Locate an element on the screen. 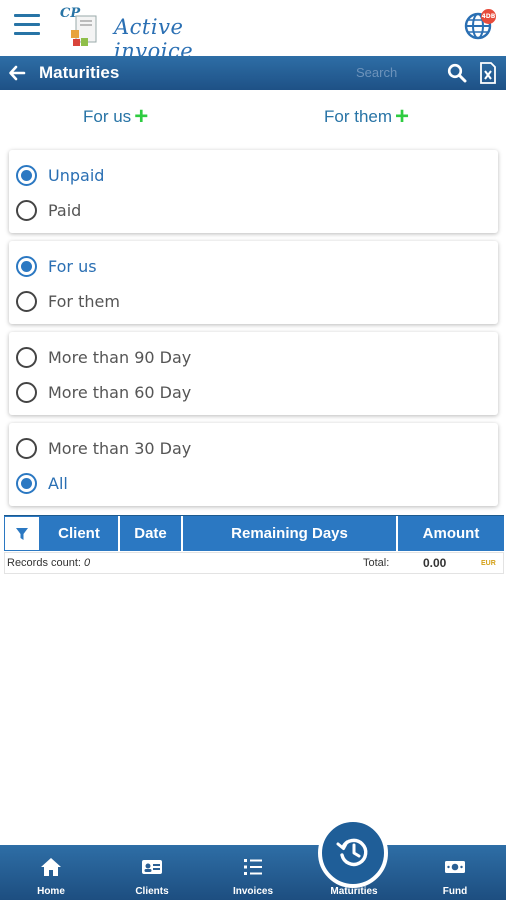  id-card-icon is located at coordinates (152, 867).